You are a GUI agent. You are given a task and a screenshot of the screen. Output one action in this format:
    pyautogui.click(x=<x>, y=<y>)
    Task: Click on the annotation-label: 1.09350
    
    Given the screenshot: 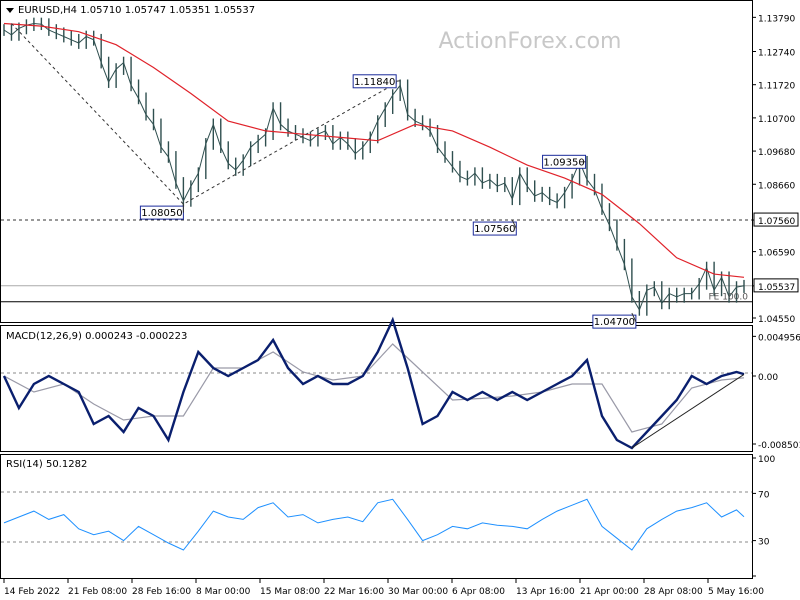 What is the action you would take?
    pyautogui.click(x=563, y=162)
    